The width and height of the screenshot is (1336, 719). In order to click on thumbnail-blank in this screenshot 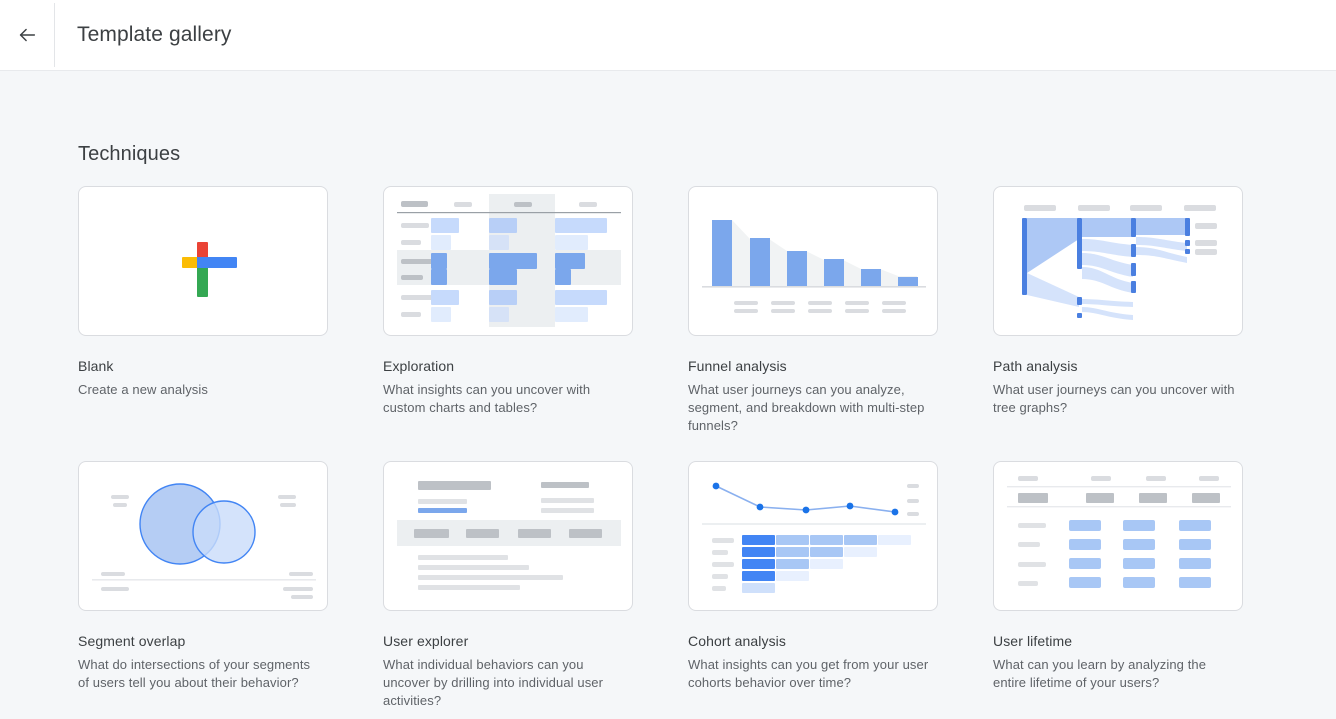, I will do `click(203, 261)`.